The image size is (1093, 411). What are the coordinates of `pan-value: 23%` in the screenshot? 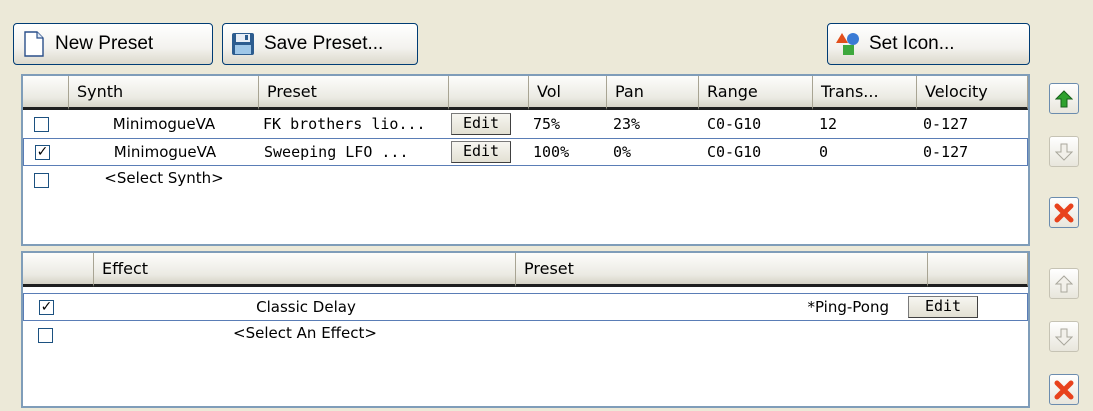 It's located at (626, 124).